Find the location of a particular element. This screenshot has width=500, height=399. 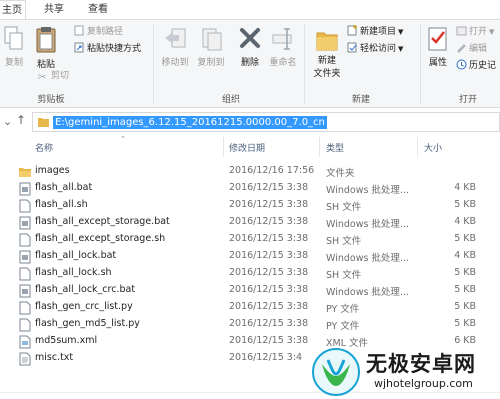

properties-label: 属性 is located at coordinates (437, 63).